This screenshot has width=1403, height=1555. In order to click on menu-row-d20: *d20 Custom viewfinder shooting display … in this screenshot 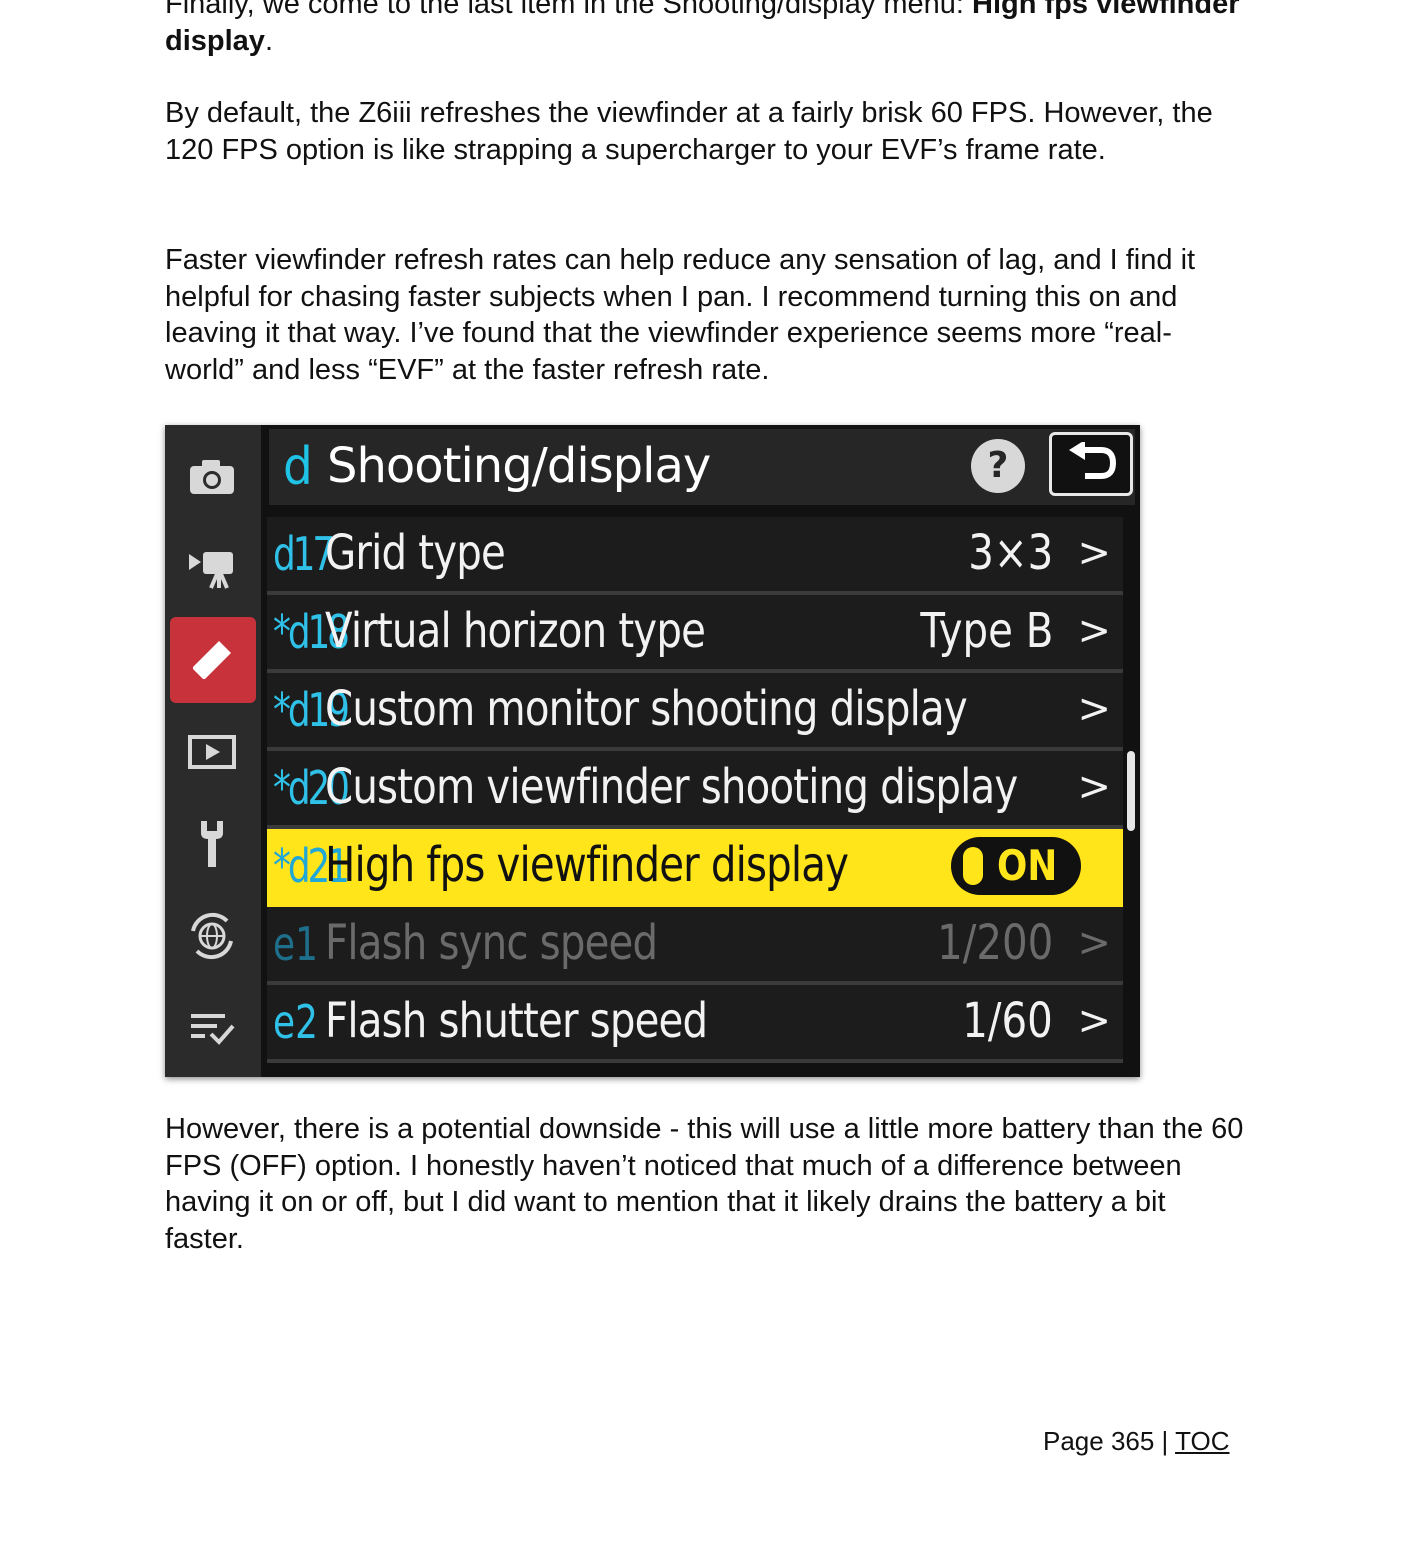, I will do `click(695, 790)`.